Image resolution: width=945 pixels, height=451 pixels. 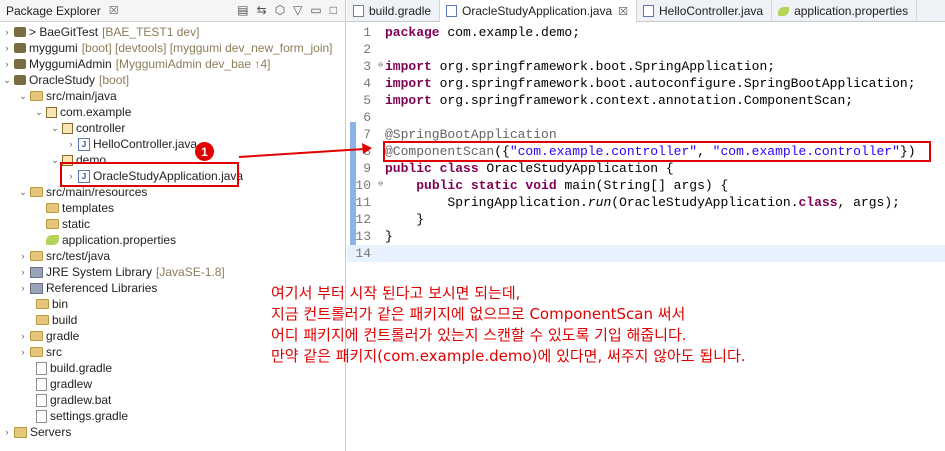 I want to click on tab-oraclestudyapplication: OracleStudyApplication.java ☒, so click(x=539, y=11).